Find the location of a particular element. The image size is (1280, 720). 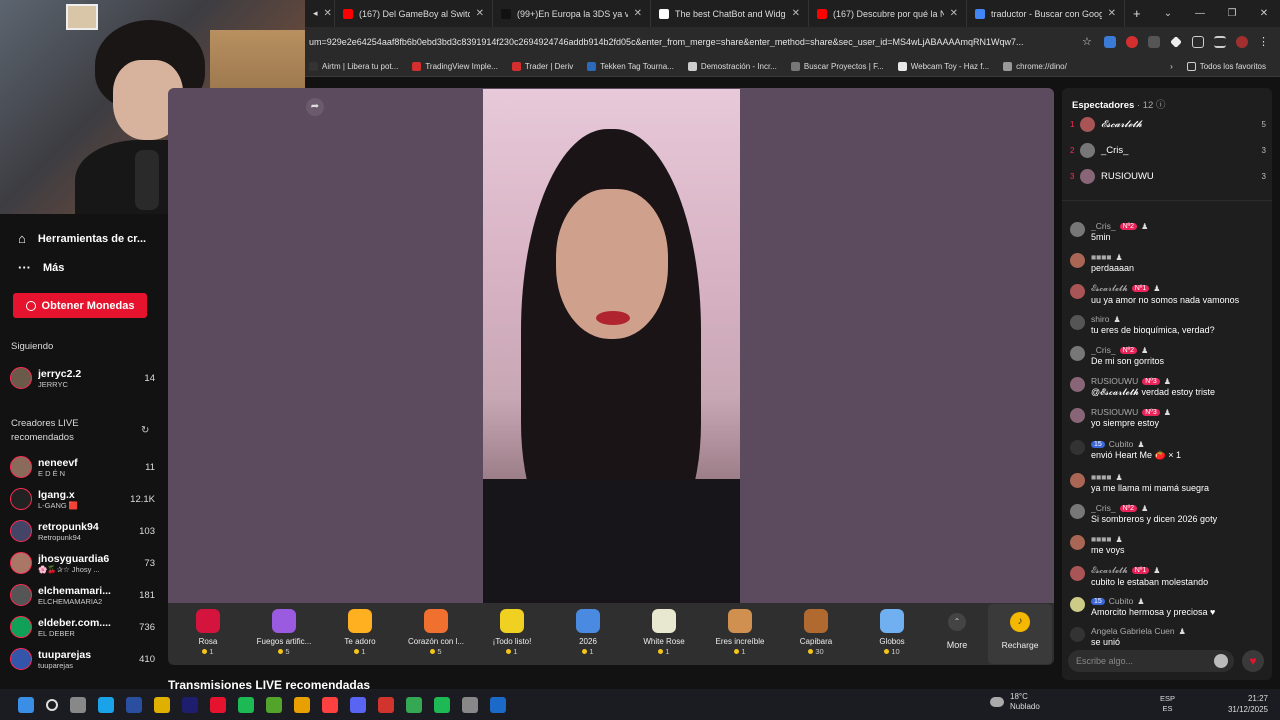

clock: 21:27 31/12/2025 is located at coordinates (1245, 704).